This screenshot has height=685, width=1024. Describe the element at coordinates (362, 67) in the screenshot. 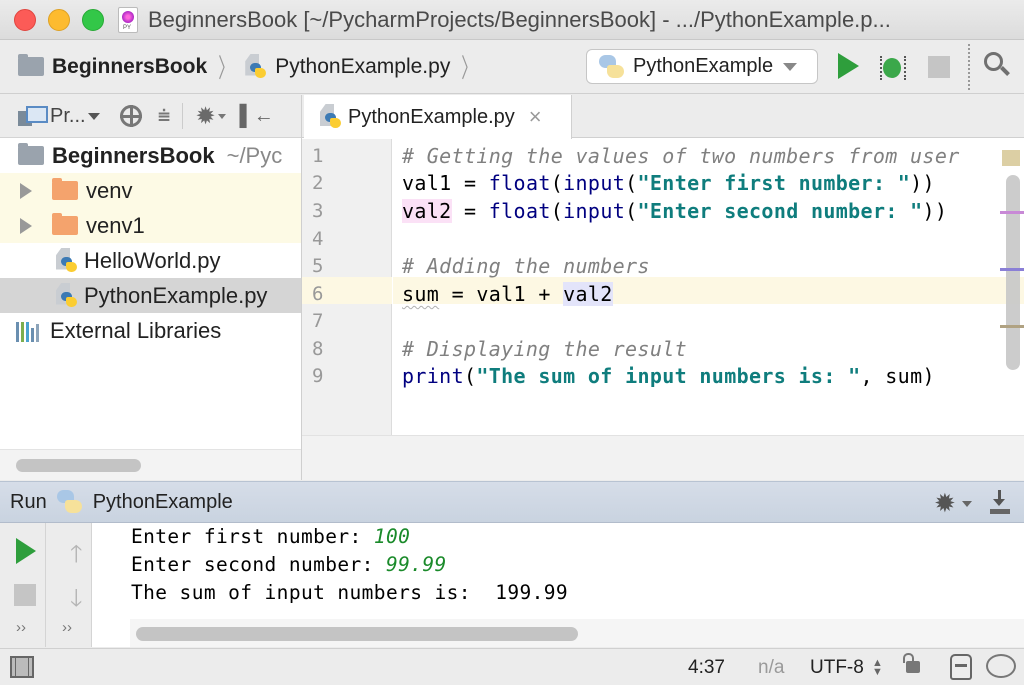

I see `breadcrumb-file: PythonExample.py` at that location.